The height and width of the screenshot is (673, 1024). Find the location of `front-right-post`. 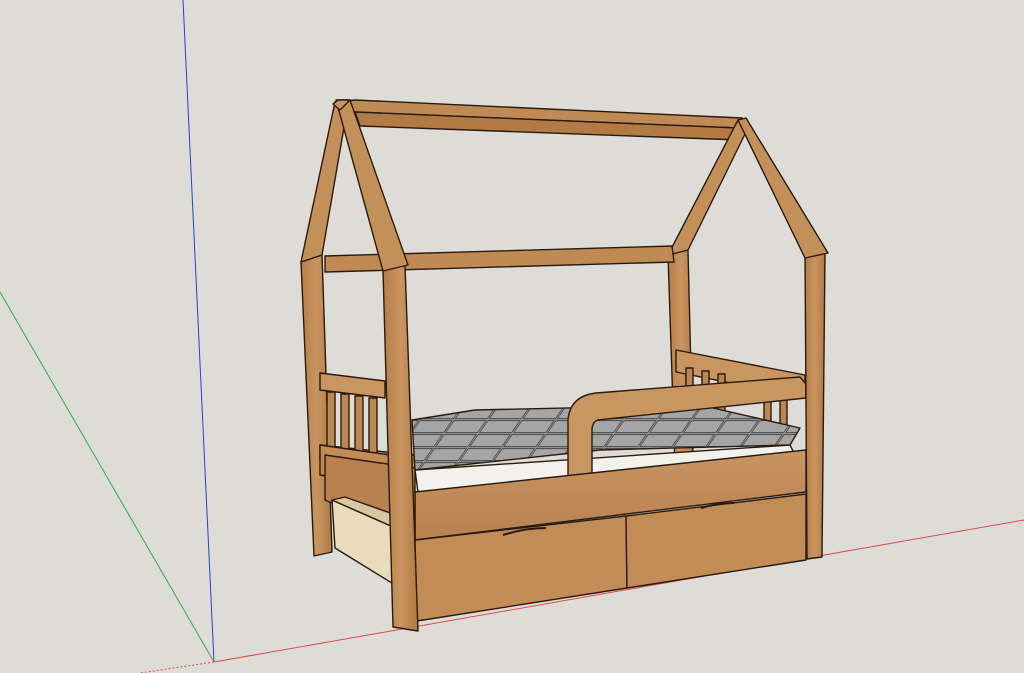

front-right-post is located at coordinates (815, 406).